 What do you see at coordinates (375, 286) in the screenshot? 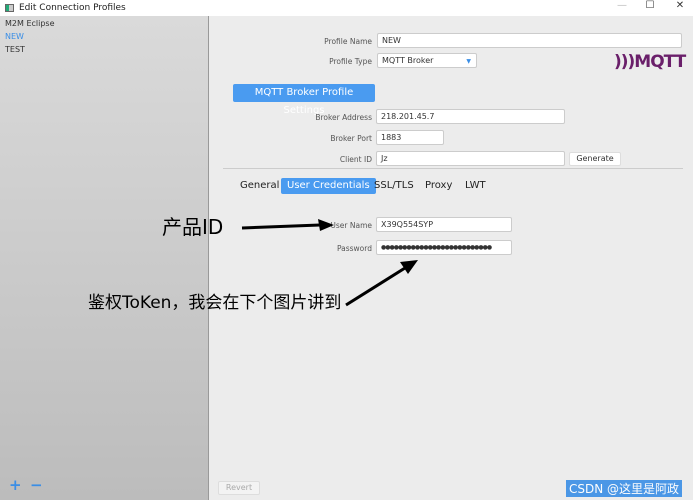
I see `arrow-to-password` at bounding box center [375, 286].